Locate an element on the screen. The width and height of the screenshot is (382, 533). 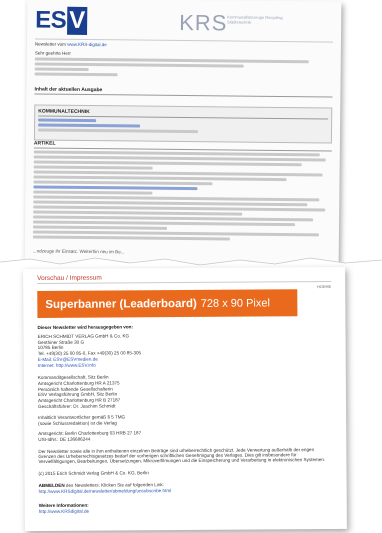
unsubscribe-label: ABMELDEN is located at coordinates (51, 485).